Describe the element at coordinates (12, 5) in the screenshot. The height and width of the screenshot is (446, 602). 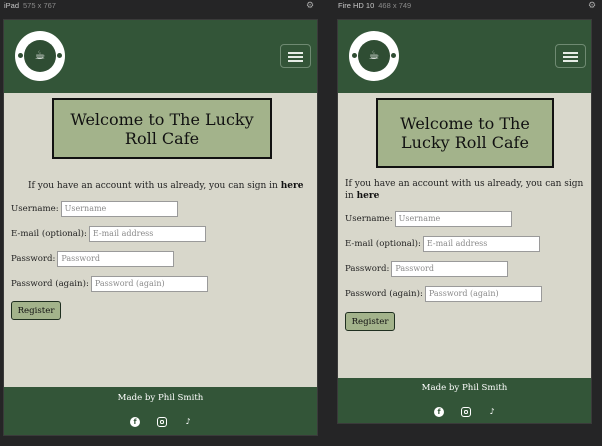
I see `device-name: iPad` at that location.